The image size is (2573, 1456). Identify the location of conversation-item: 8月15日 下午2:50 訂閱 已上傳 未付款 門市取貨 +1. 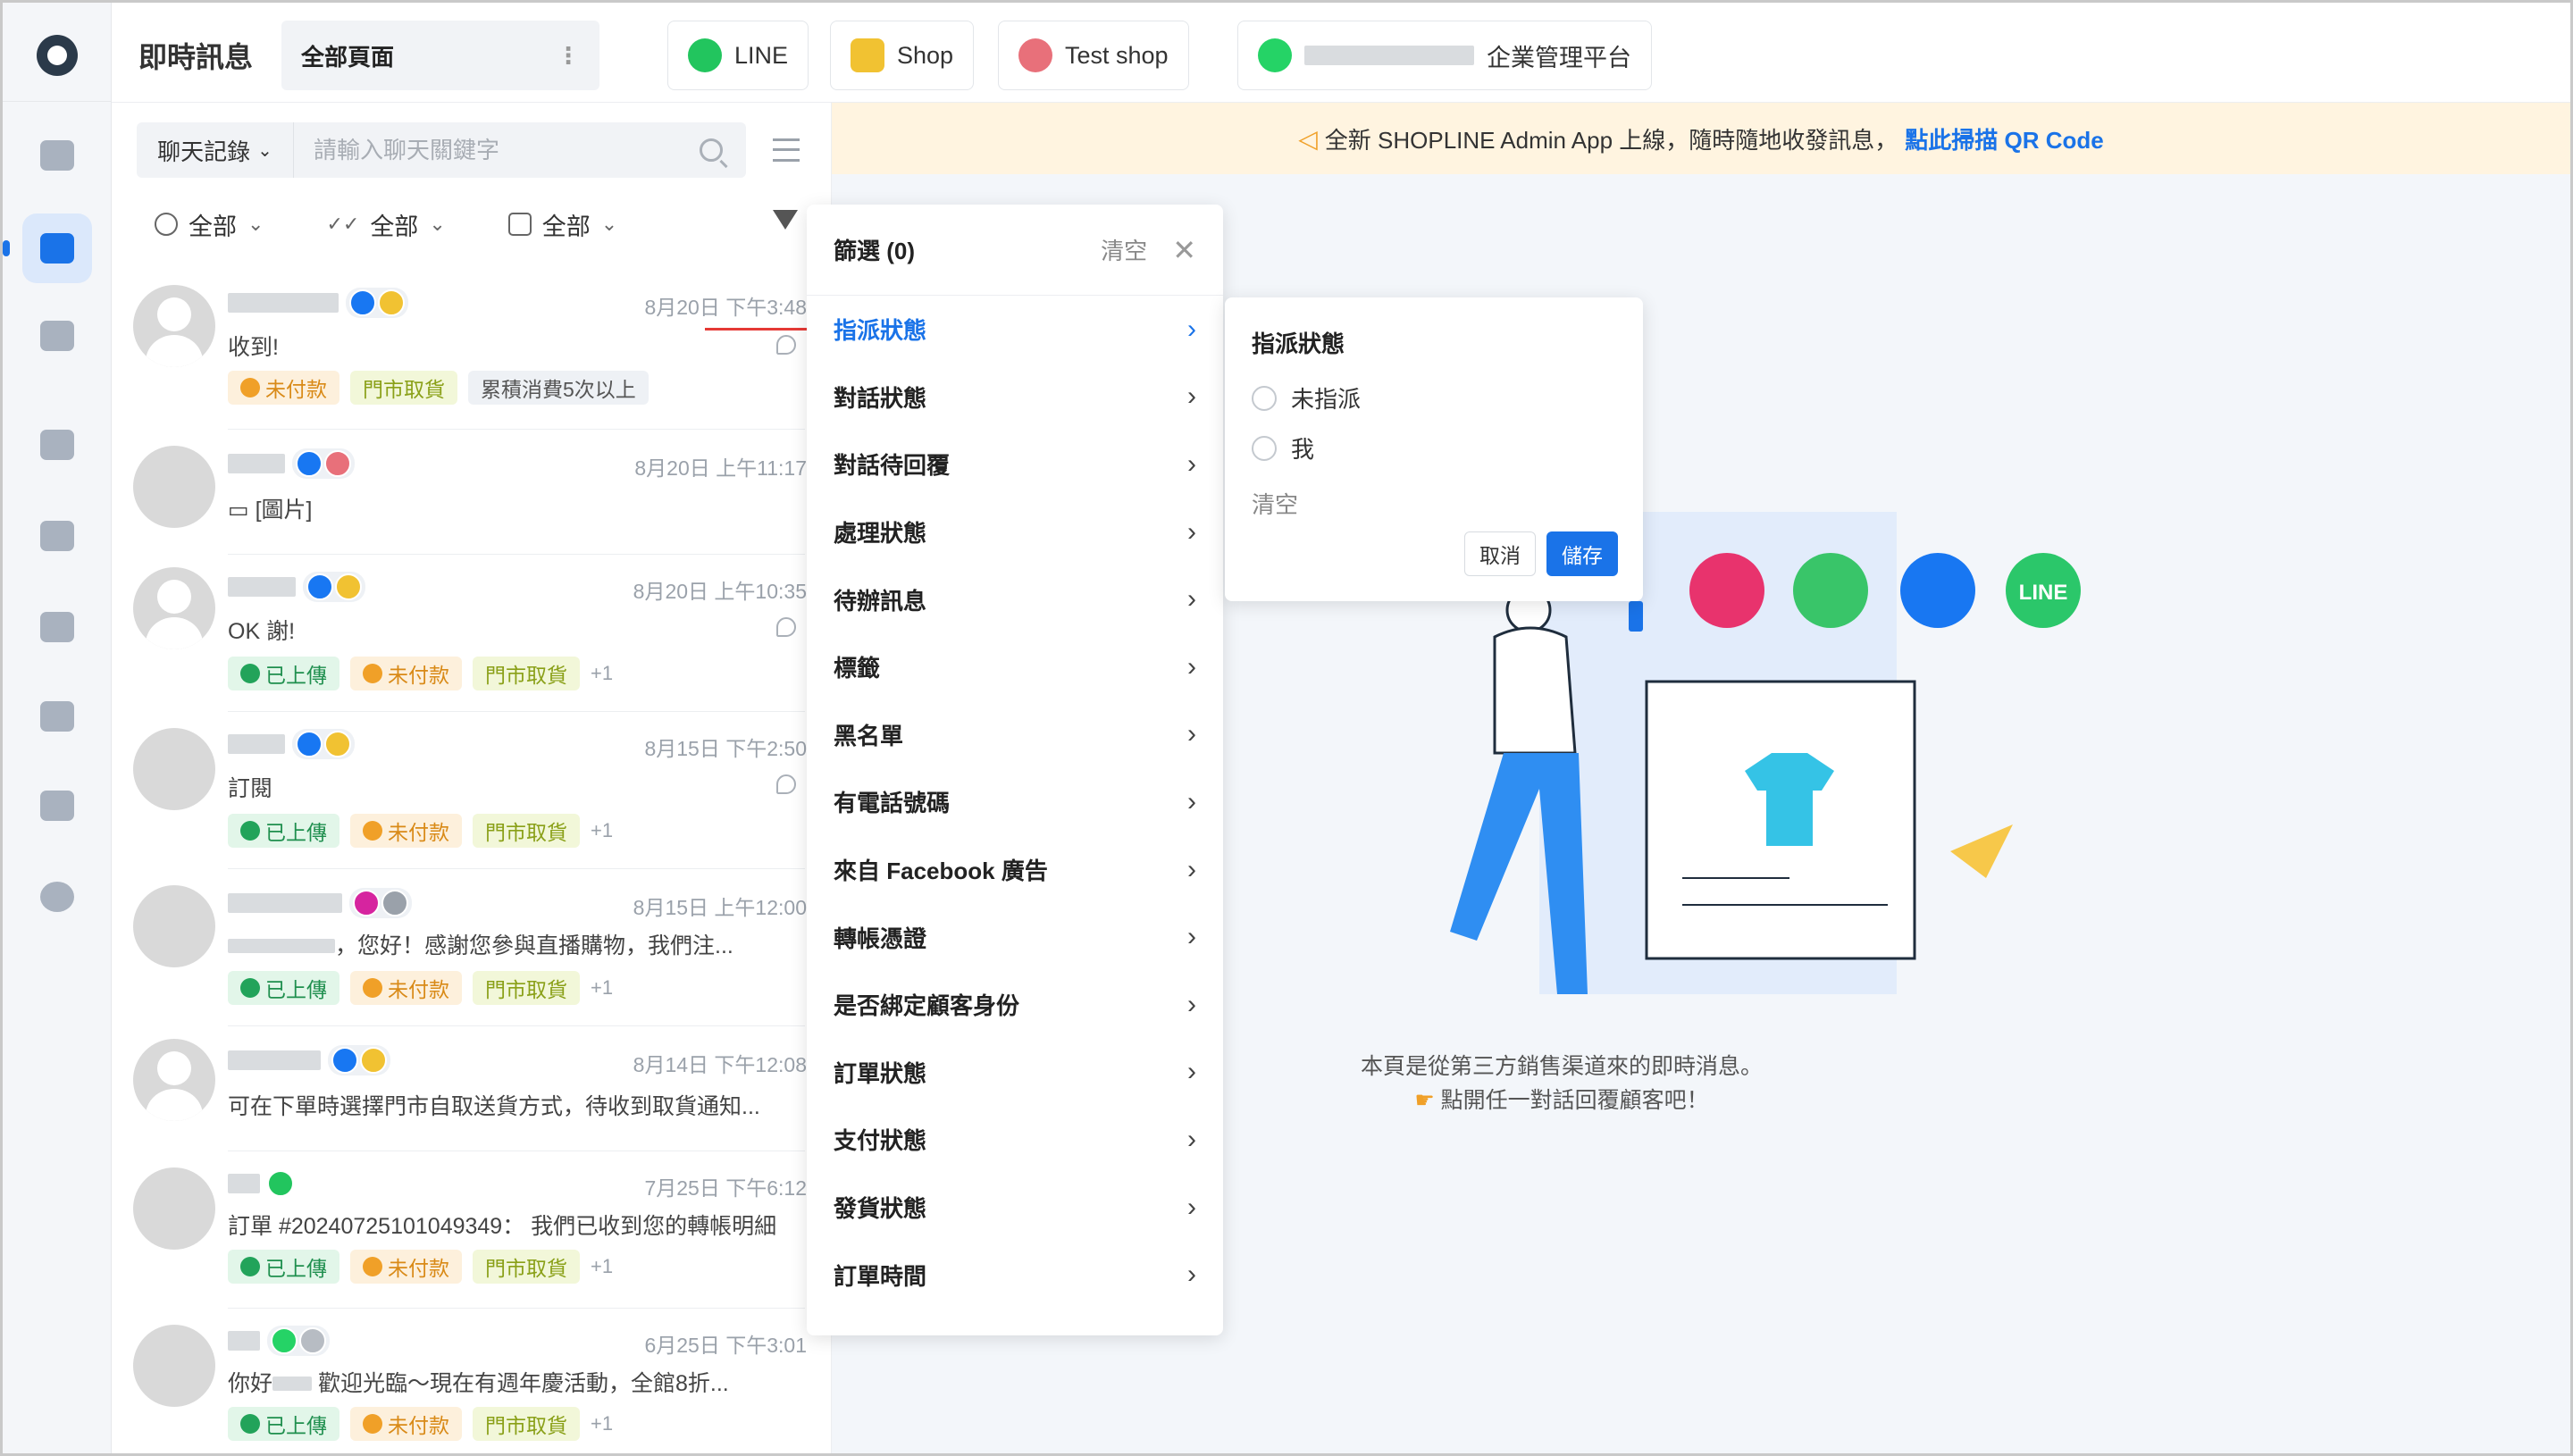
(471, 790).